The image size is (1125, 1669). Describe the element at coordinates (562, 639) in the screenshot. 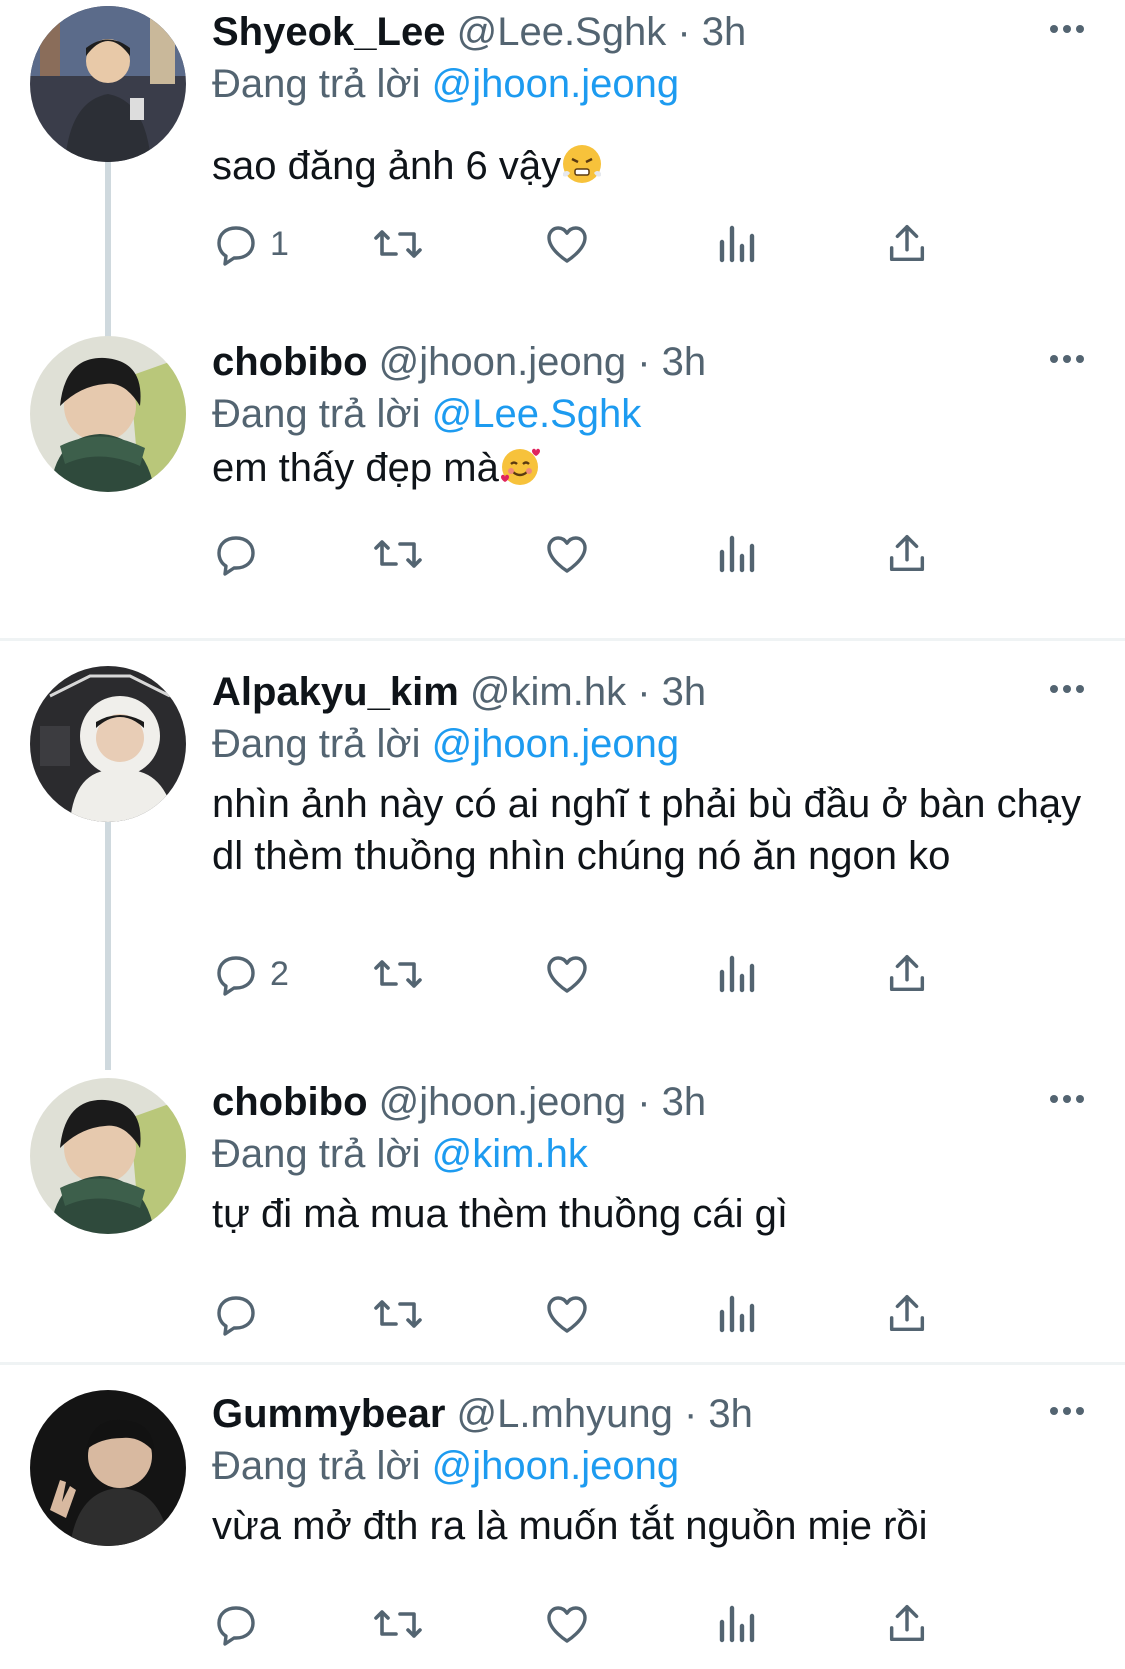

I see `thread-divider` at that location.